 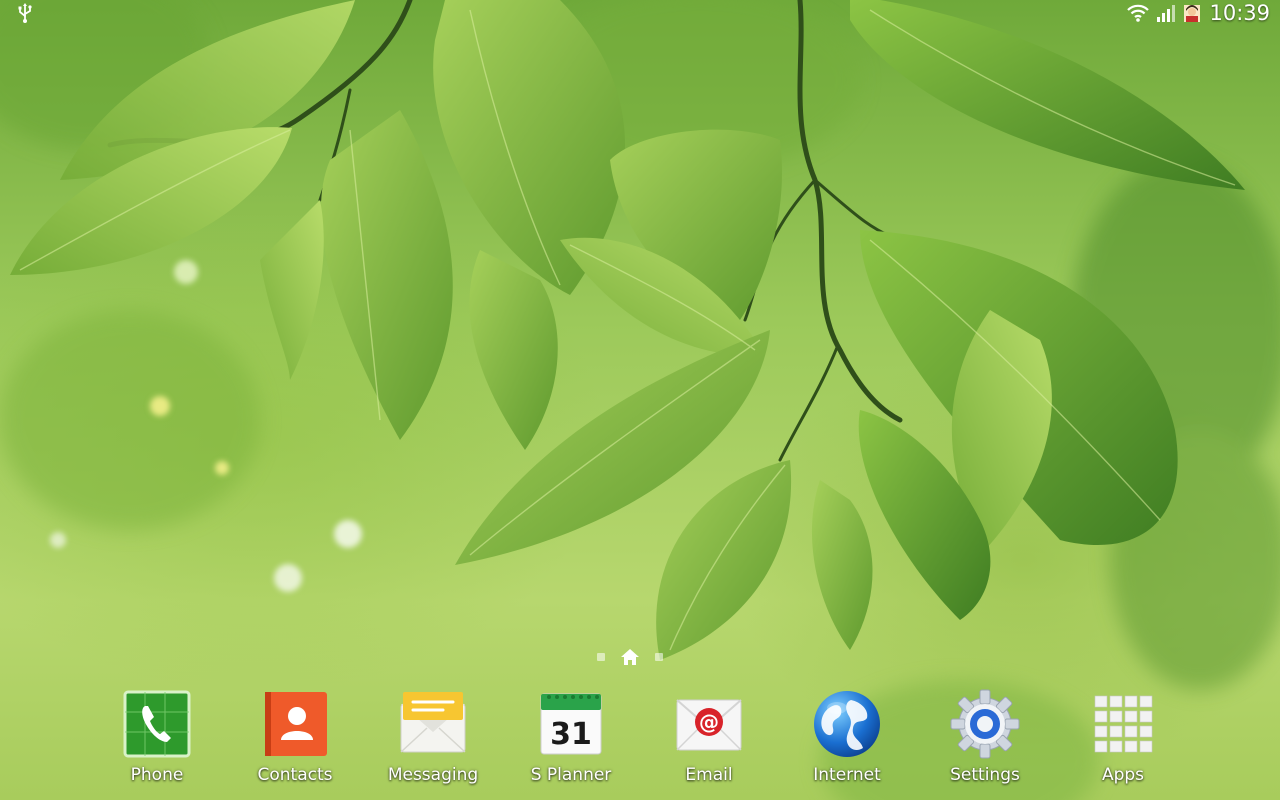 I want to click on contacts-icon, so click(x=296, y=724).